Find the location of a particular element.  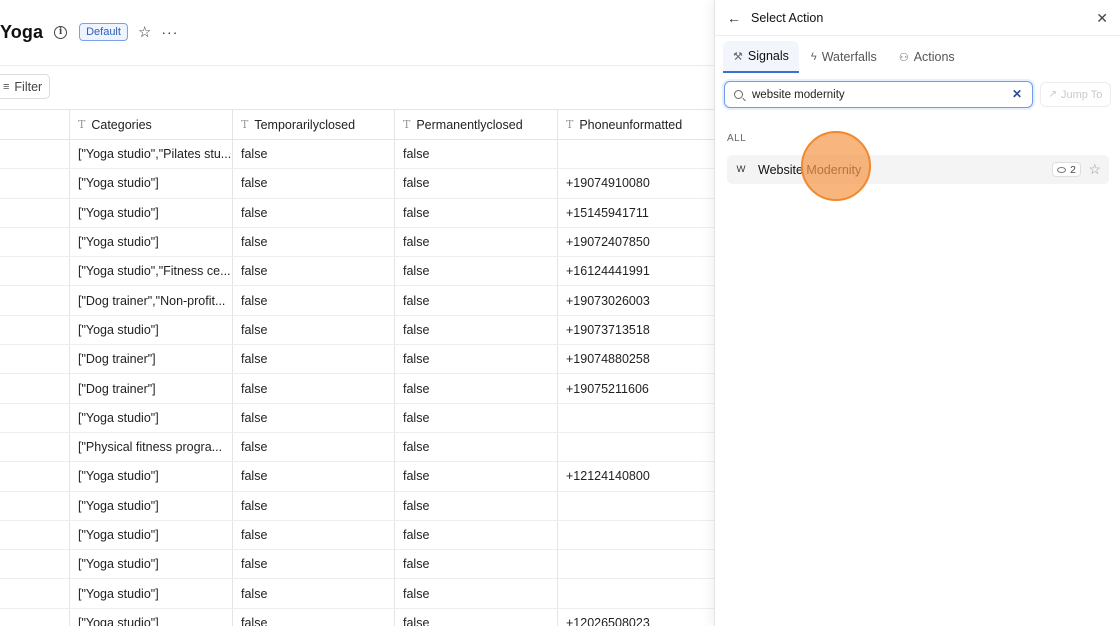

close-icon: ✕ is located at coordinates (1102, 18).